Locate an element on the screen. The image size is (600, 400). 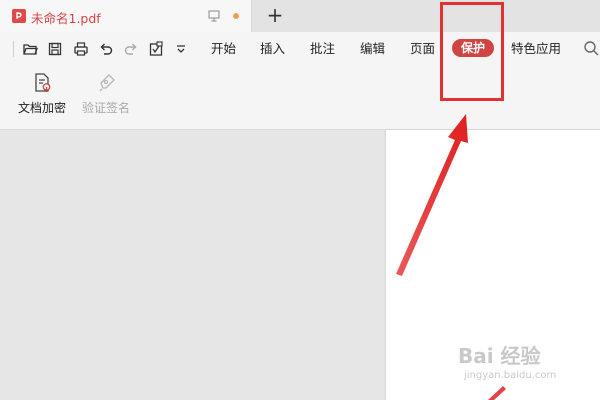
search-icon is located at coordinates (591, 48).